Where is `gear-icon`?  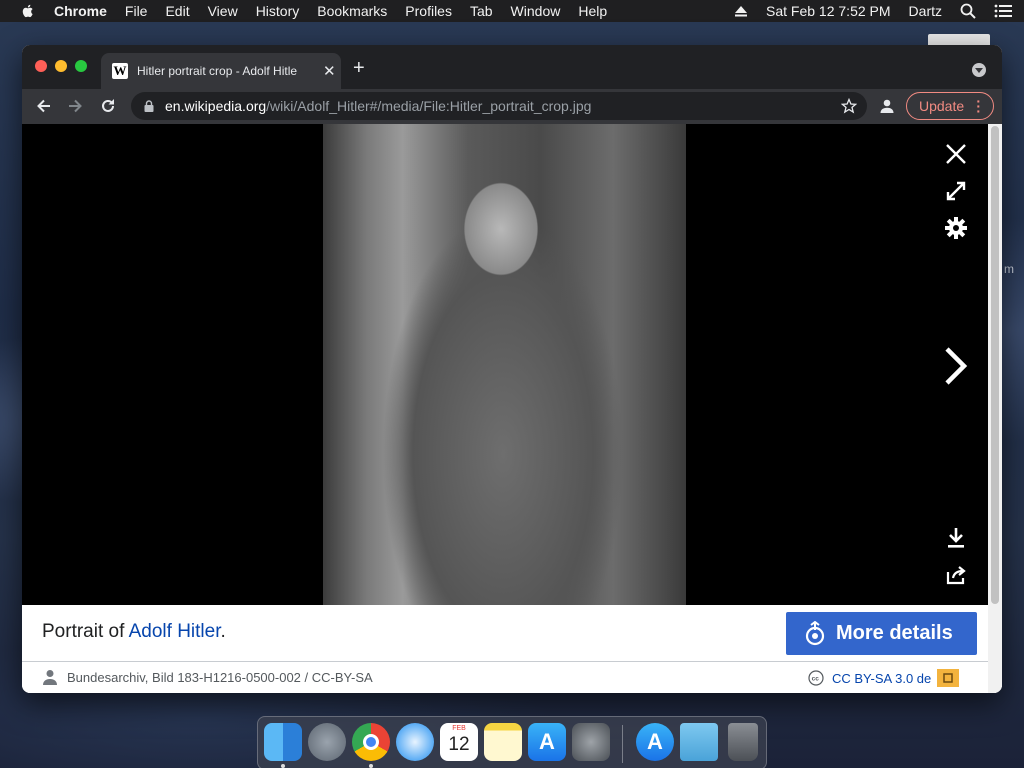
gear-icon is located at coordinates (956, 228).